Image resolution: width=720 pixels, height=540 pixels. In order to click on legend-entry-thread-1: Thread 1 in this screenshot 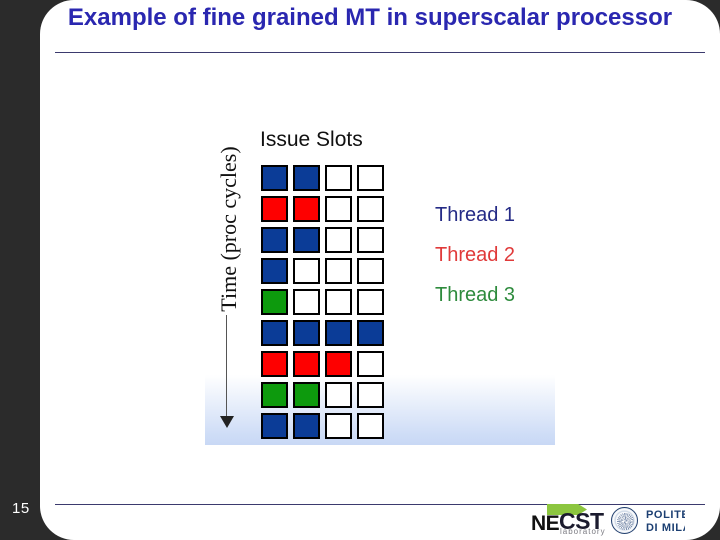, I will do `click(475, 215)`.